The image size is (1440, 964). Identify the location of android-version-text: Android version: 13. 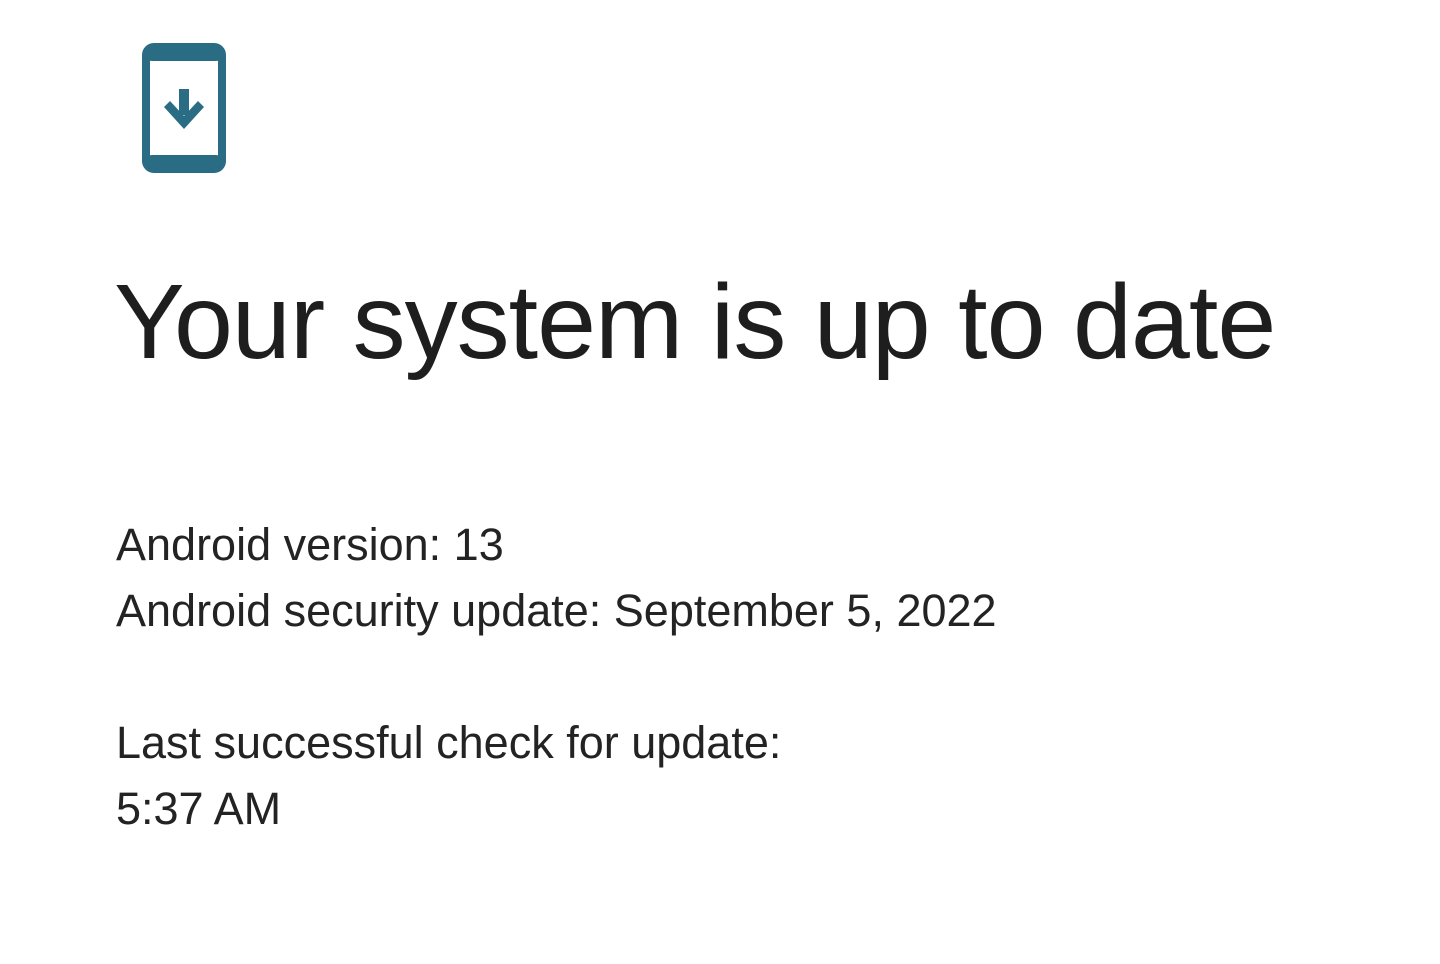
(310, 544).